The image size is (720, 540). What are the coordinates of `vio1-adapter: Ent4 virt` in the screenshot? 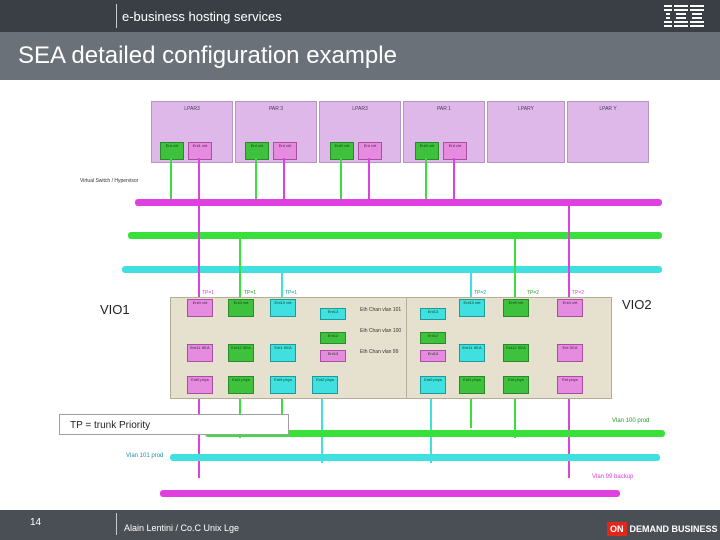 It's located at (200, 308).